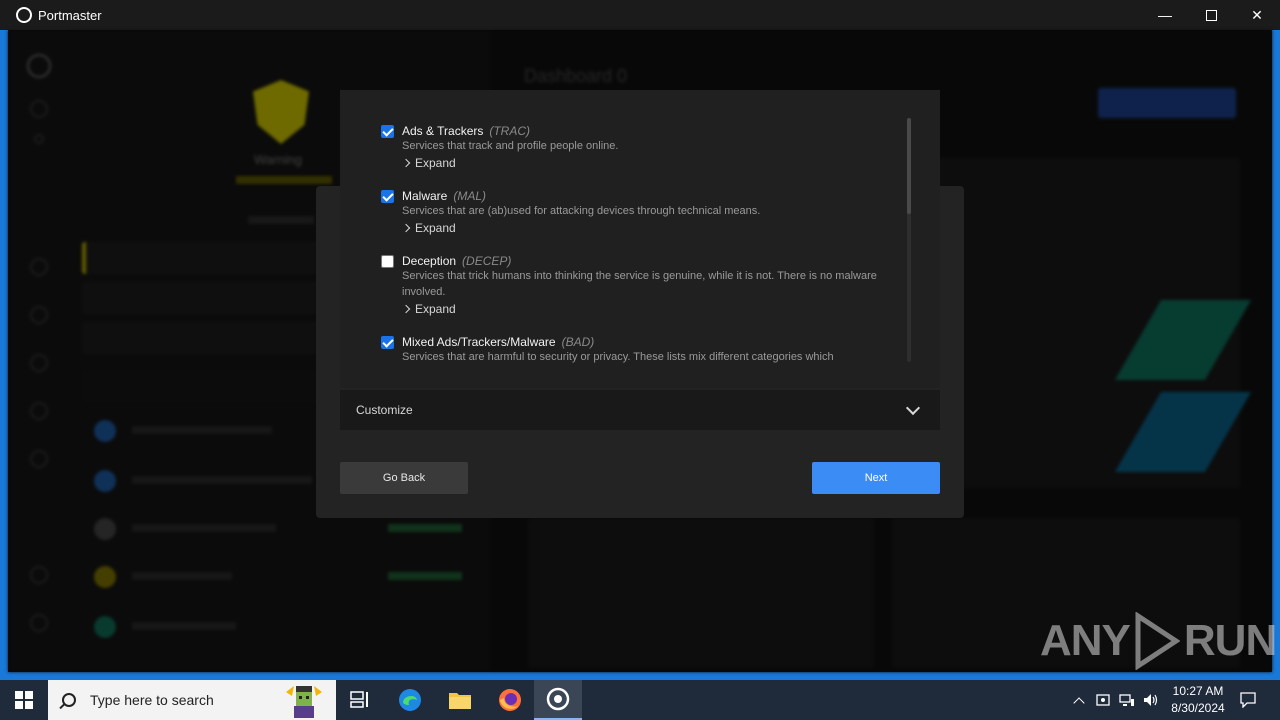  I want to click on network-button, so click(1127, 700).